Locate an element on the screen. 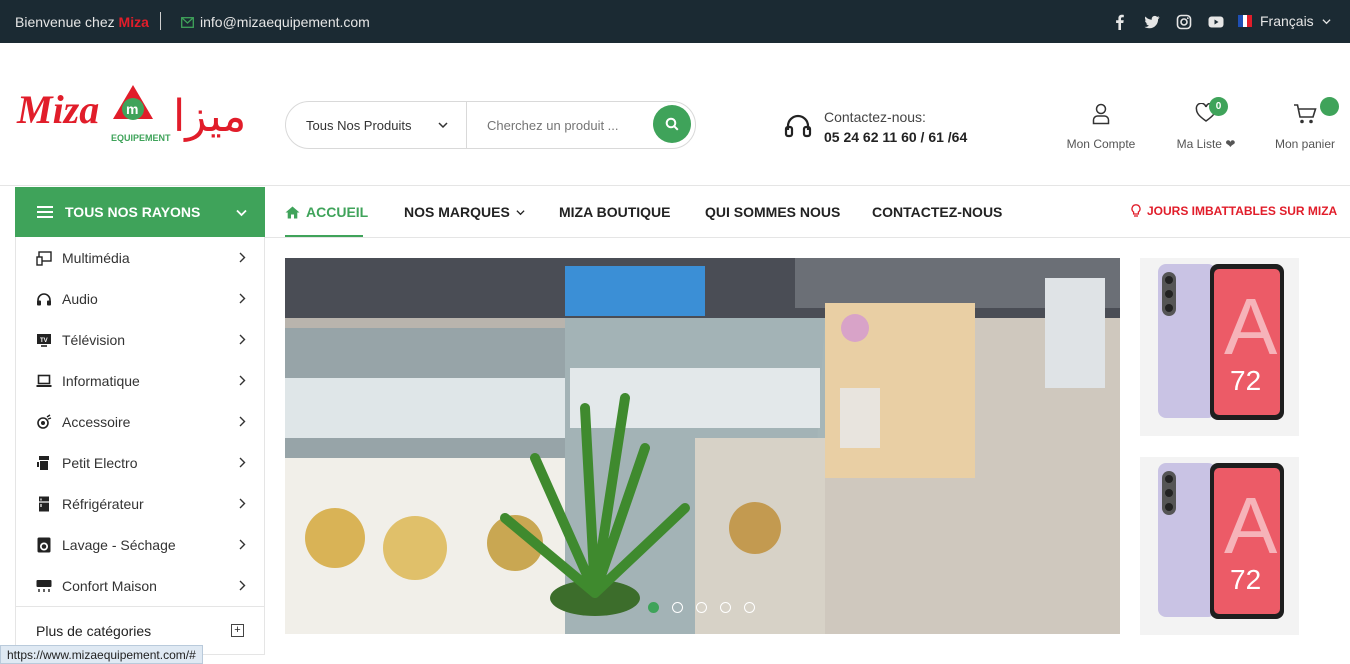  instagram-icon is located at coordinates (1184, 22).